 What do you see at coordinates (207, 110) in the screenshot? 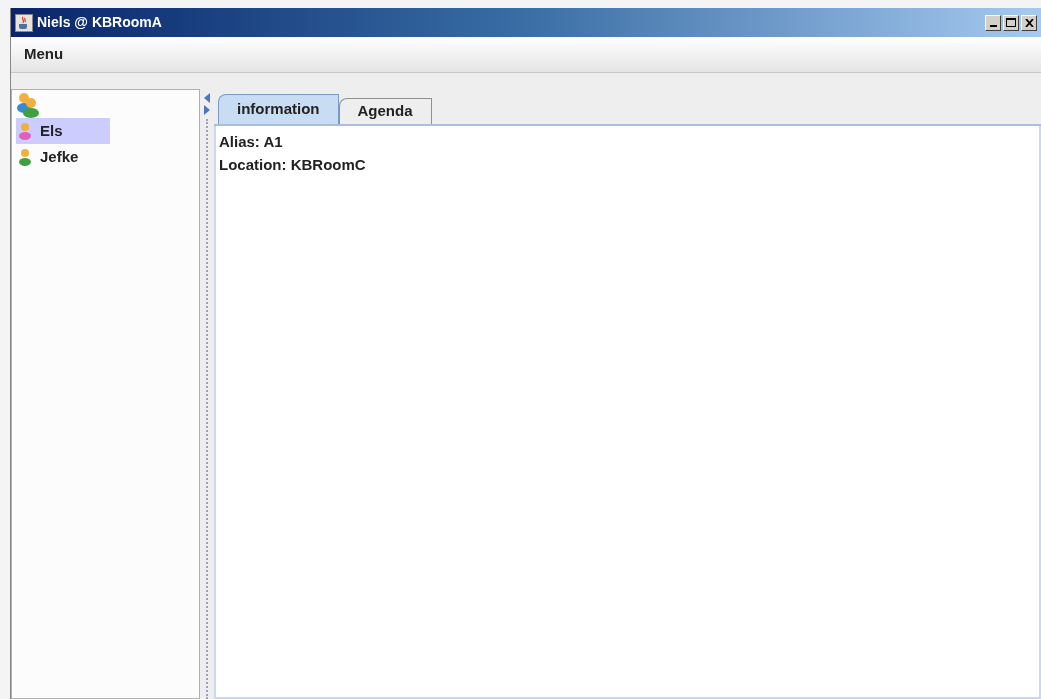
I see `expand-right-icon` at bounding box center [207, 110].